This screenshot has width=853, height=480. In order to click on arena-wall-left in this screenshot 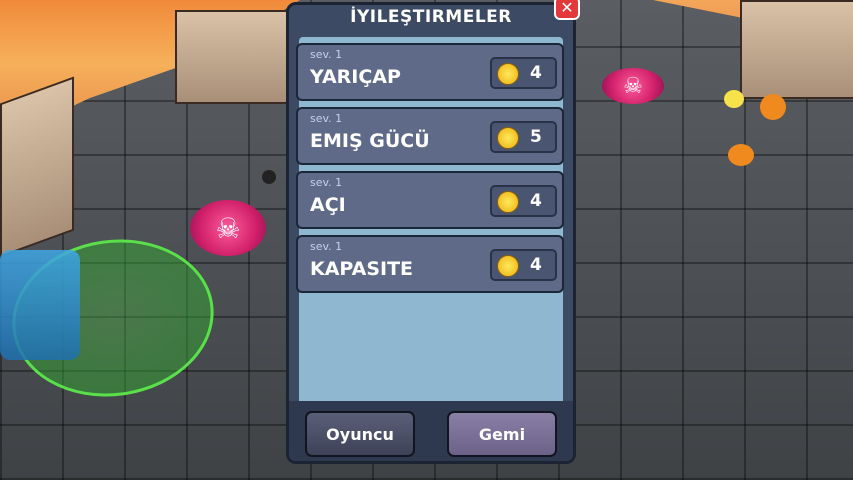, I will do `click(37, 167)`.